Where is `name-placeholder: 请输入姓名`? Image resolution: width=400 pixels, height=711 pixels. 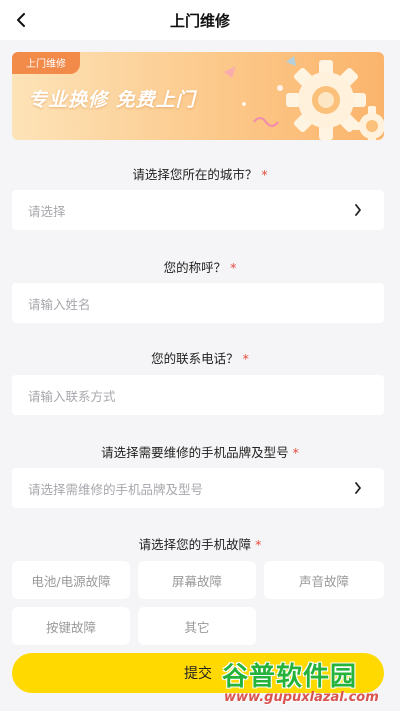
name-placeholder: 请输入姓名 is located at coordinates (59, 304).